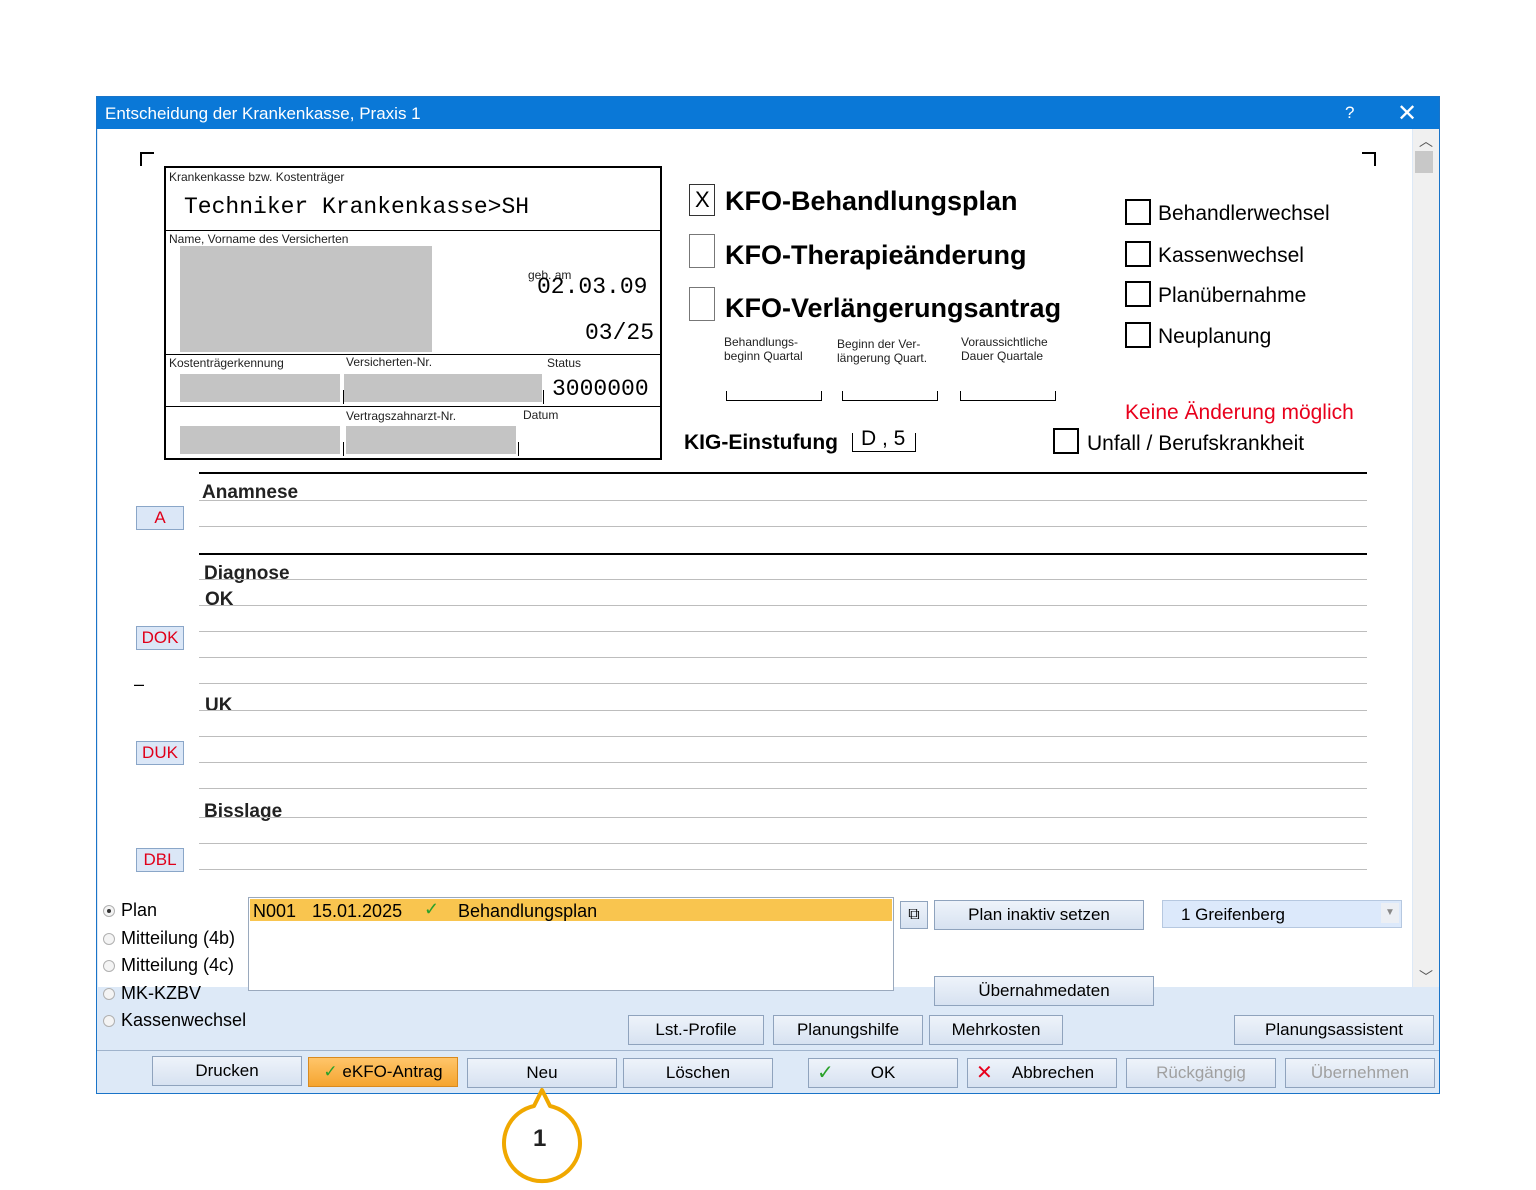  Describe the element at coordinates (306, 299) in the screenshot. I see `redacted-name` at that location.